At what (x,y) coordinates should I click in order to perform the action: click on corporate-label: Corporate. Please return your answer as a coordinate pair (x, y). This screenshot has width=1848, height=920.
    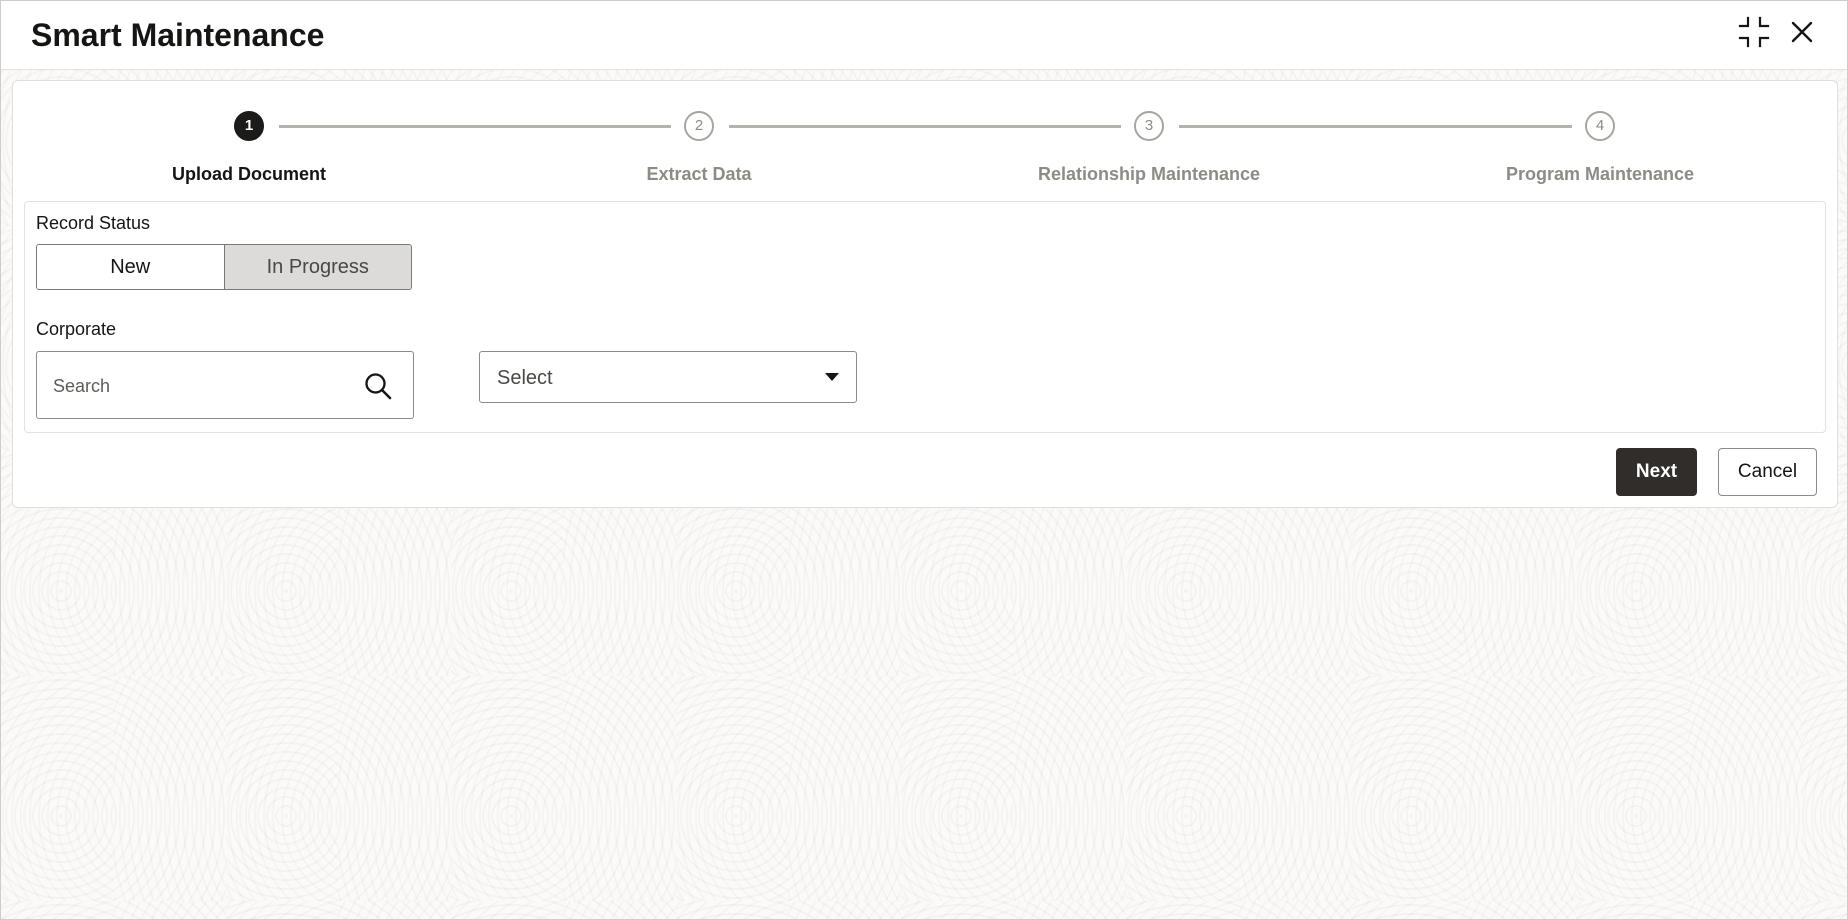
    Looking at the image, I should click on (76, 329).